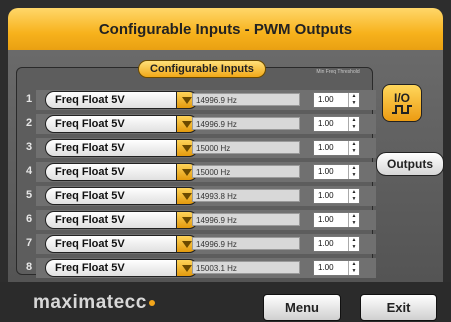 The width and height of the screenshot is (451, 322). Describe the element at coordinates (29, 171) in the screenshot. I see `row-number: 4` at that location.